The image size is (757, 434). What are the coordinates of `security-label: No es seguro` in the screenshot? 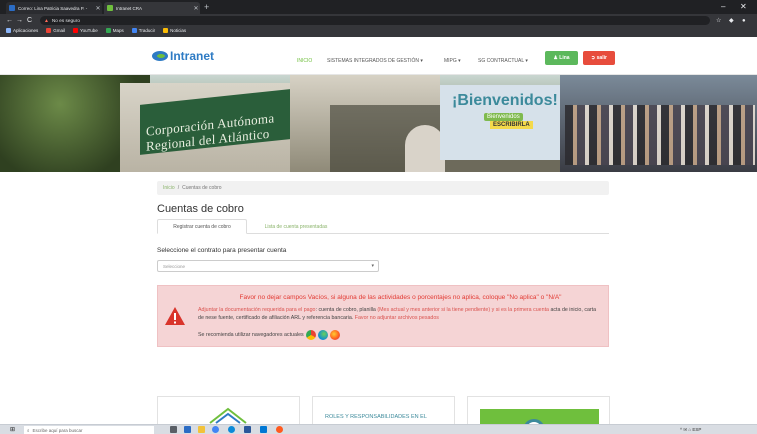 It's located at (65, 20).